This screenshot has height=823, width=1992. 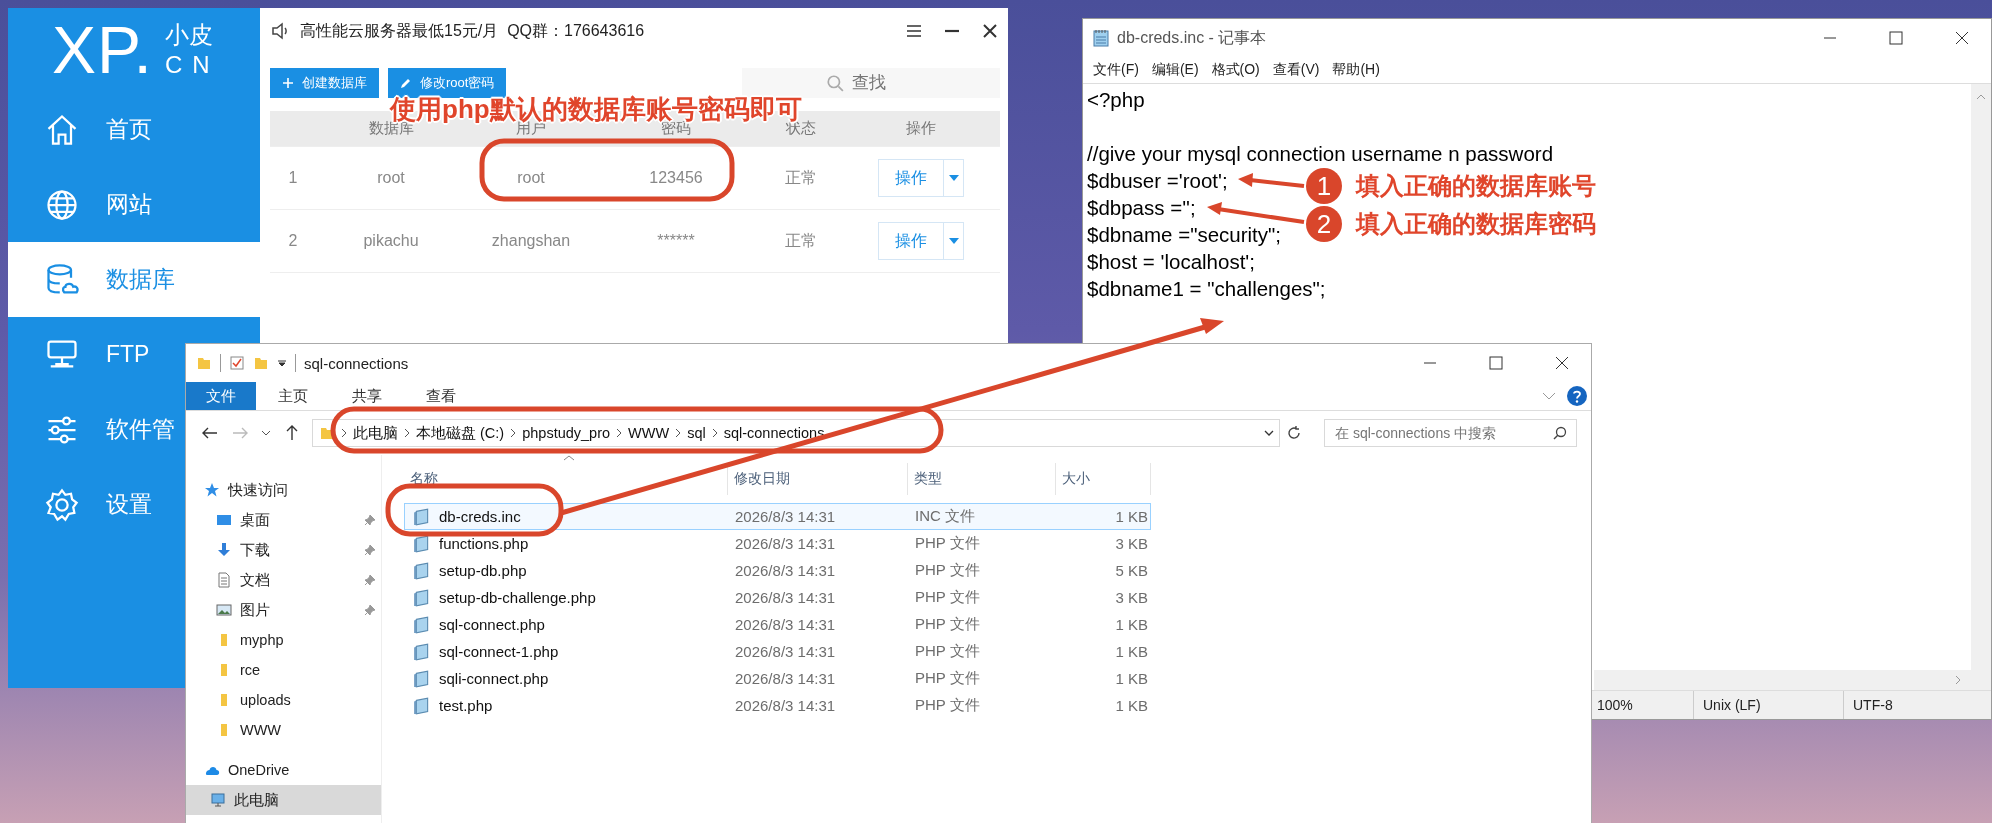 What do you see at coordinates (1235, 70) in the screenshot?
I see `menu-item: 格式(O)` at bounding box center [1235, 70].